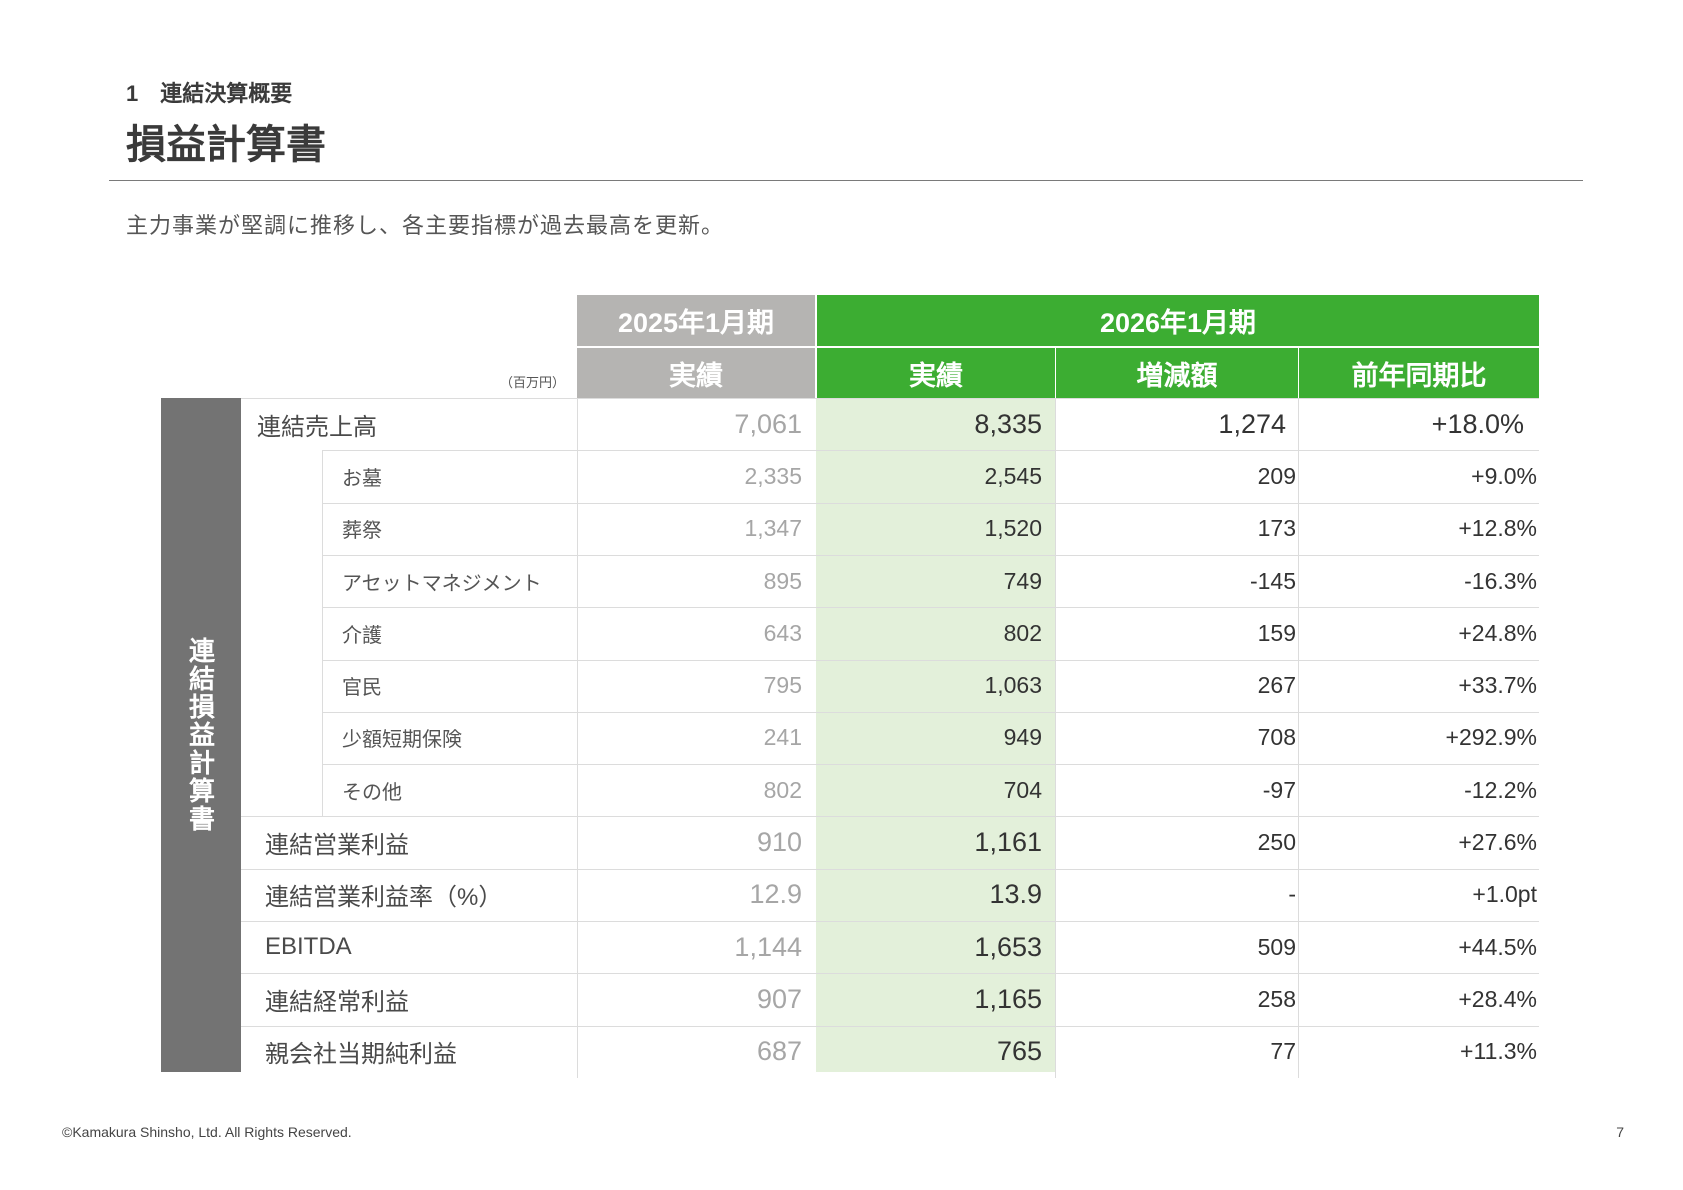  What do you see at coordinates (782, 580) in the screenshot?
I see `prev-actual-value: 895` at bounding box center [782, 580].